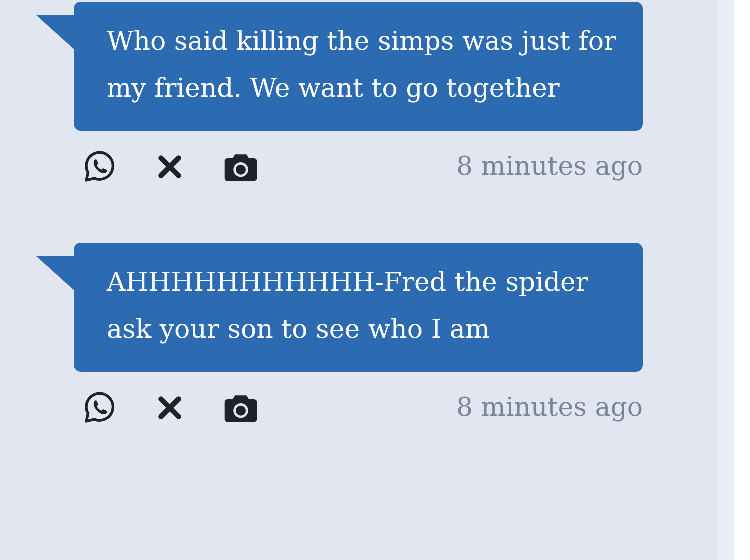 The height and width of the screenshot is (560, 750). I want to click on message-text: Who said killing the simps was just for my friend. We want to go together, so click(362, 66).